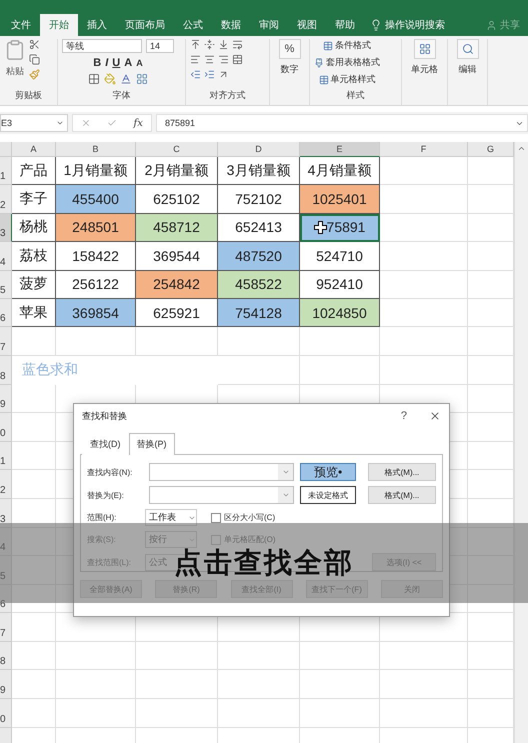 The image size is (528, 743). Describe the element at coordinates (376, 25) in the screenshot. I see `lightbulb-icon` at that location.